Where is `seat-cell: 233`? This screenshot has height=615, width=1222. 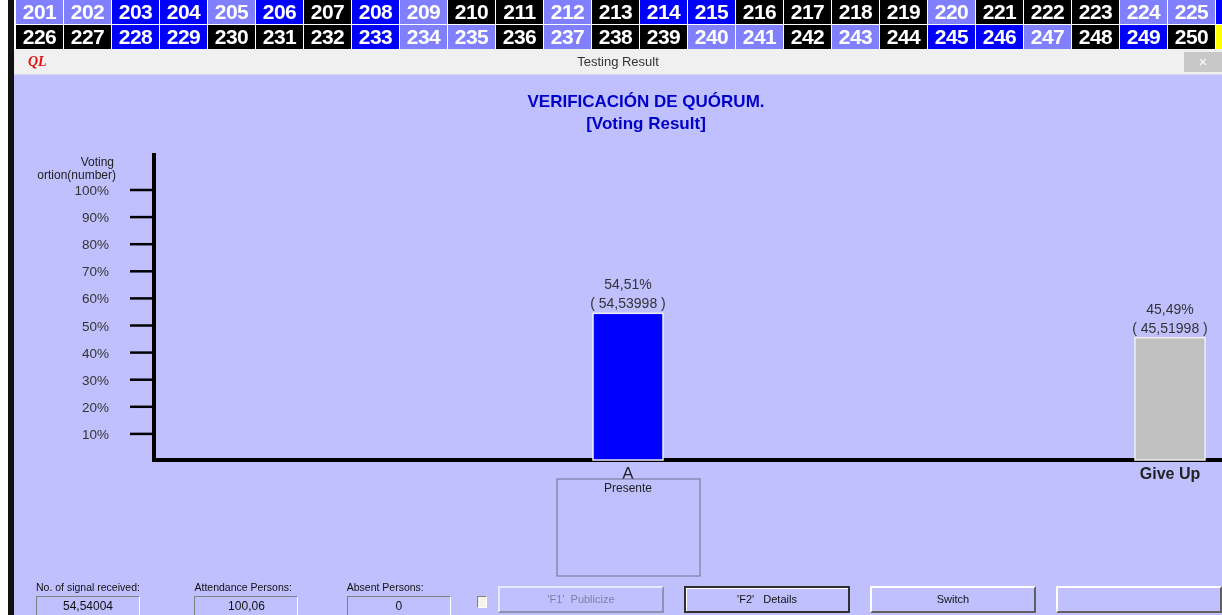 seat-cell: 233 is located at coordinates (375, 37).